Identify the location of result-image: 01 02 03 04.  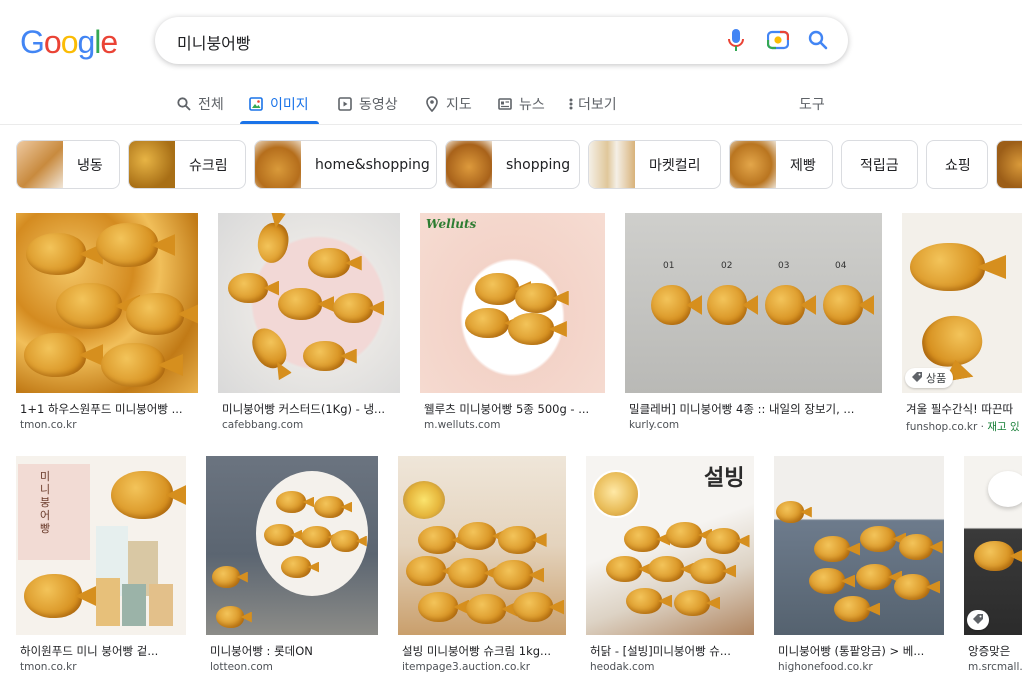
(753, 303).